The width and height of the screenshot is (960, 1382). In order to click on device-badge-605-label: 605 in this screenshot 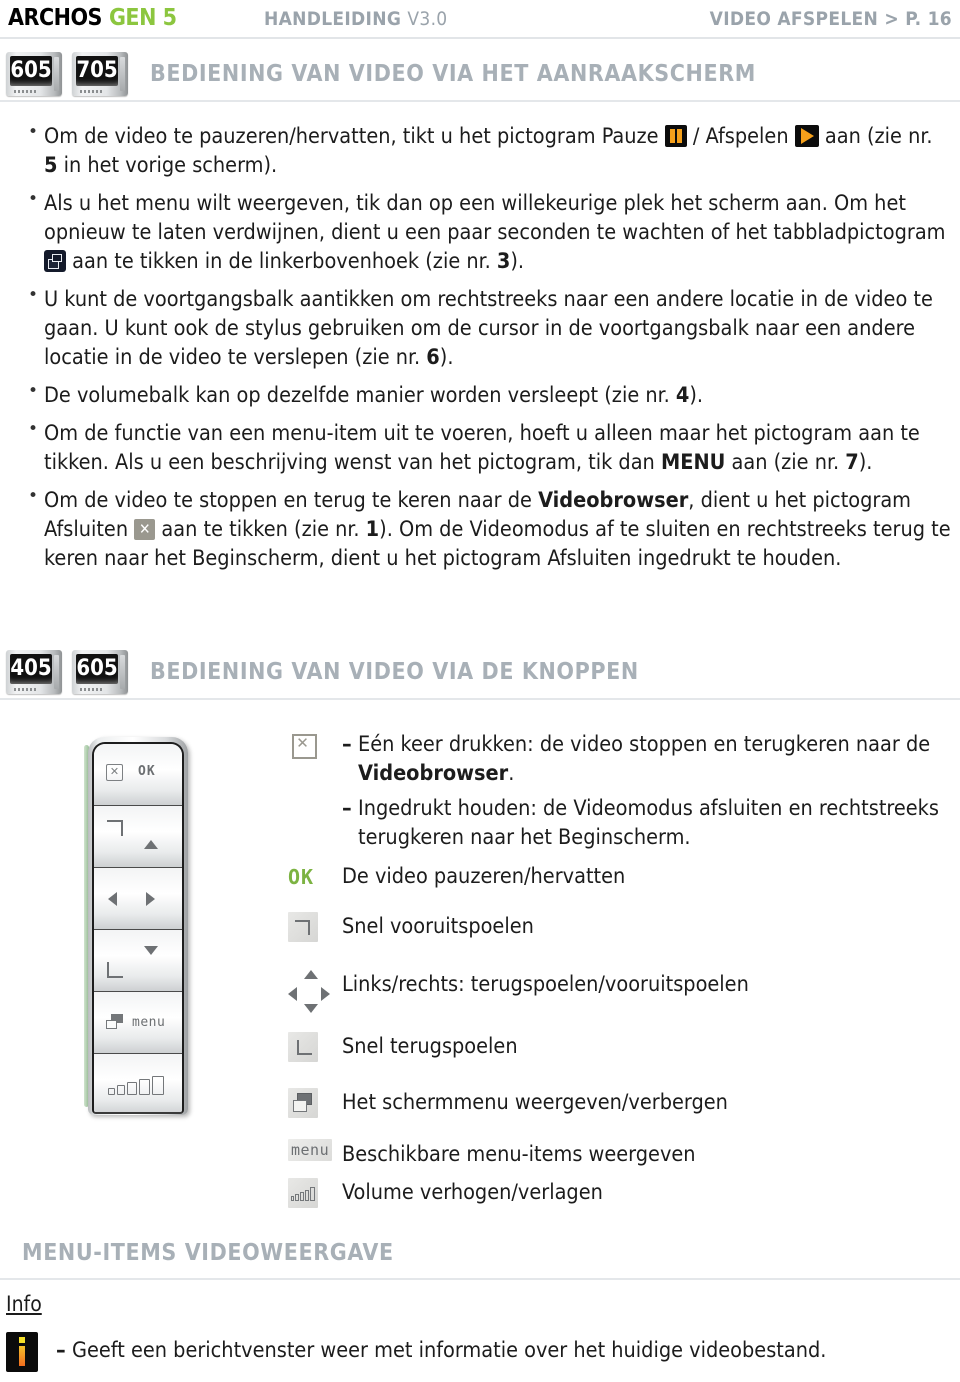, I will do `click(31, 71)`.